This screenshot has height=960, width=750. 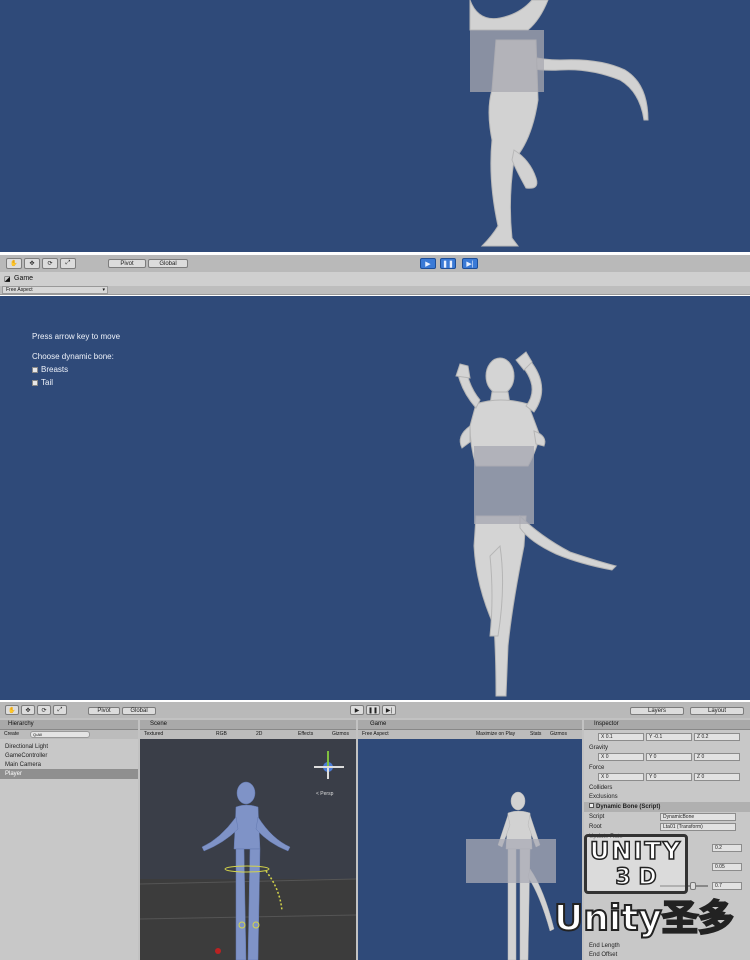 I want to click on blur-patch, so click(x=507, y=61).